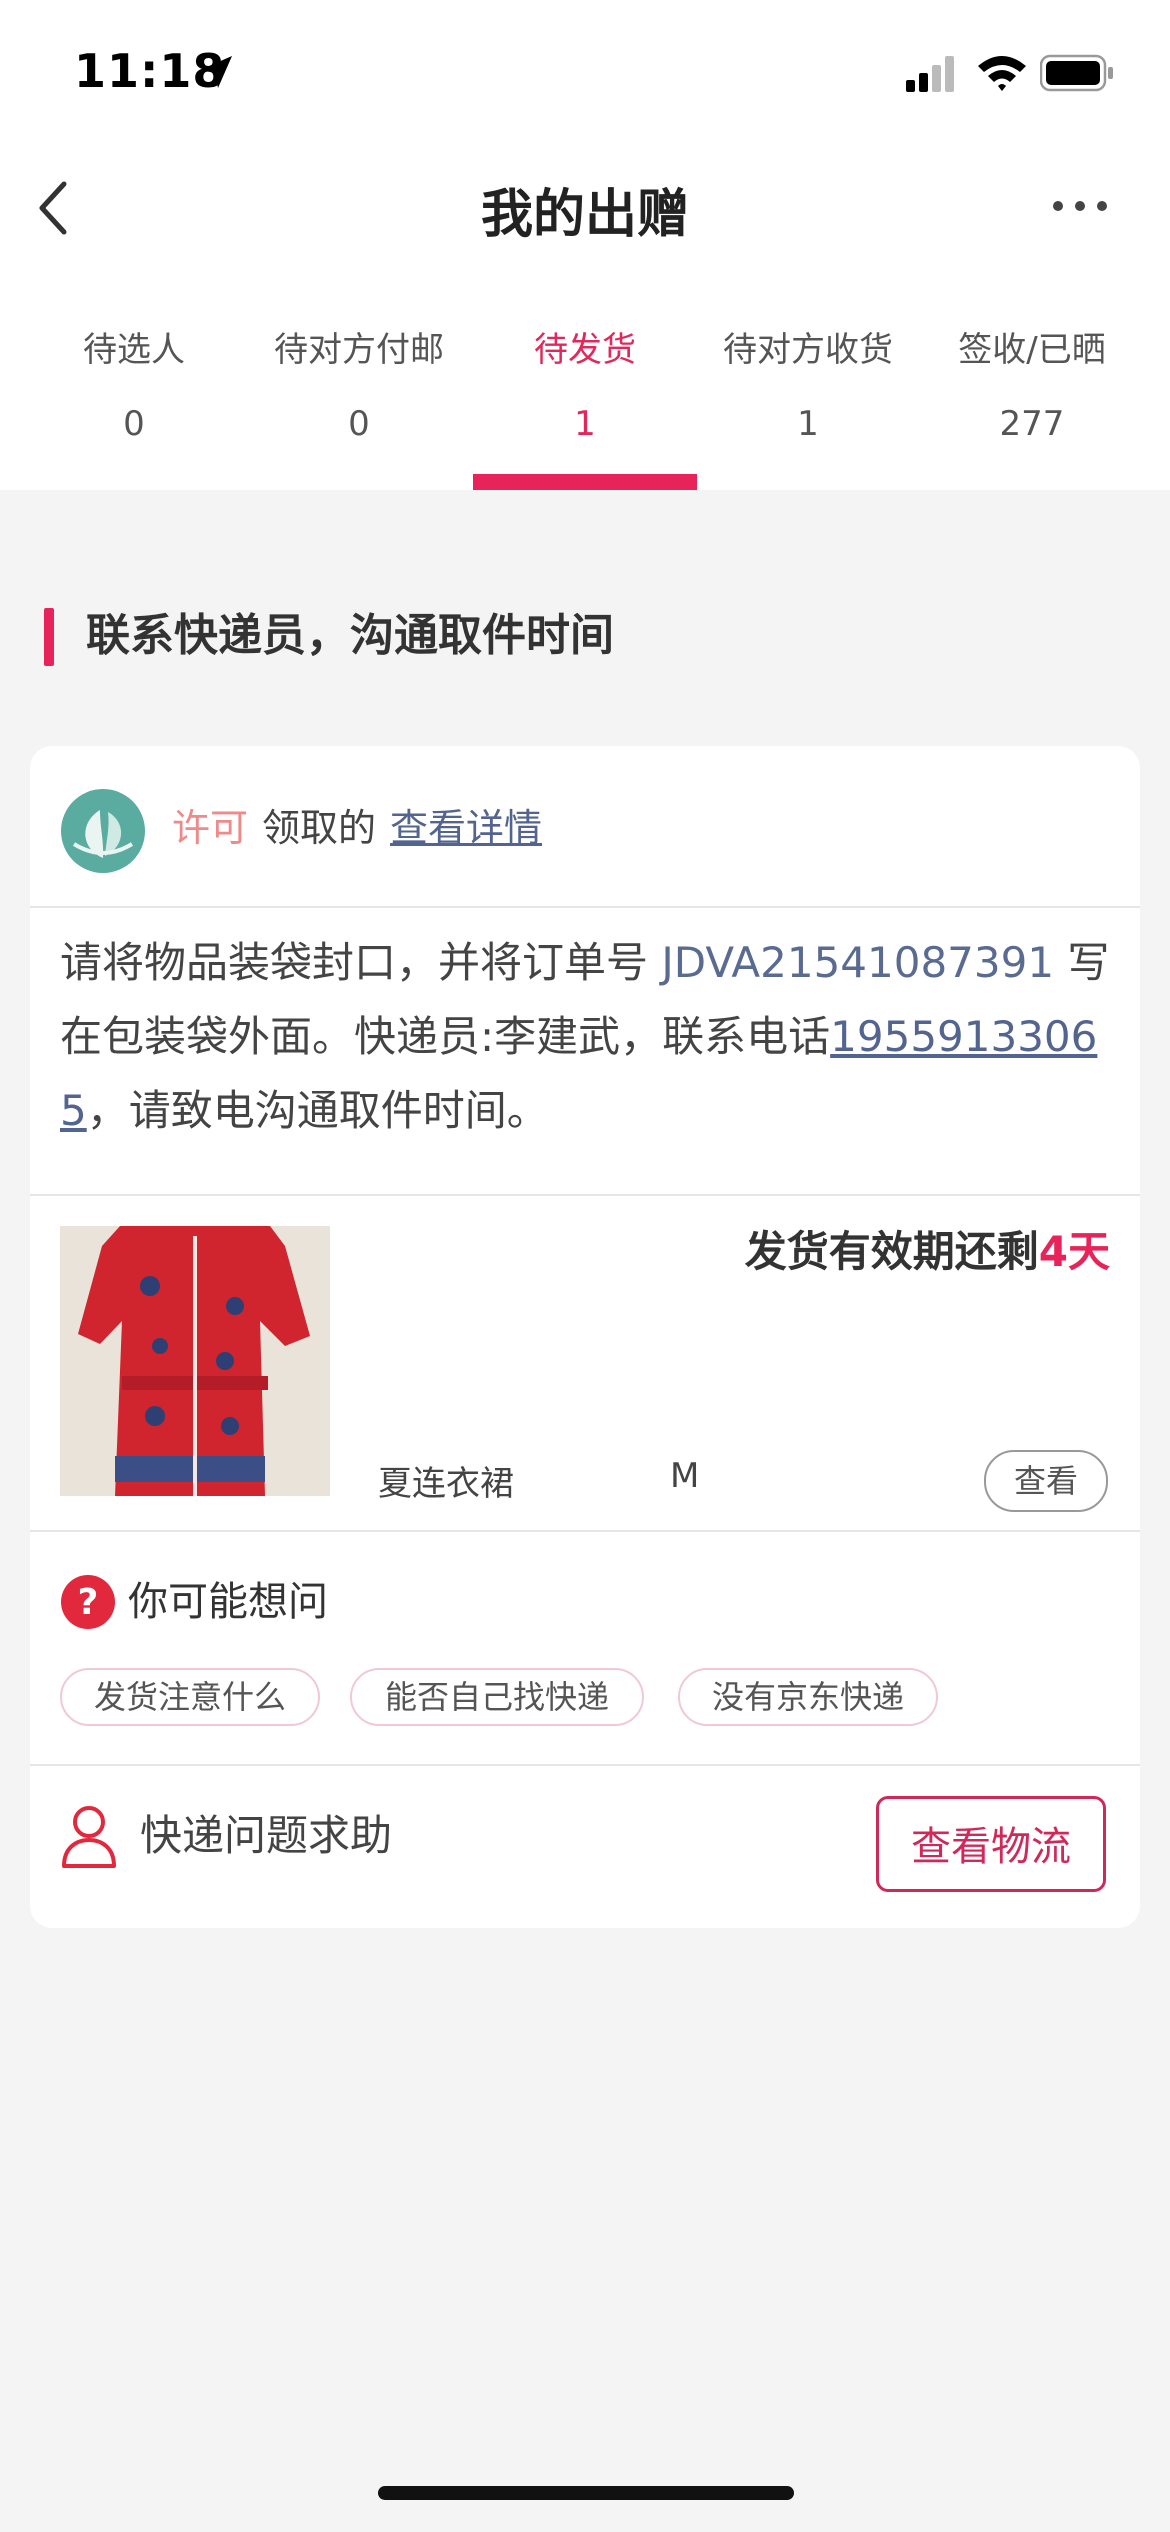 The width and height of the screenshot is (1170, 2532). What do you see at coordinates (808, 1697) in the screenshot?
I see `faq-chip-no-jd-courier: 没有京东快递` at bounding box center [808, 1697].